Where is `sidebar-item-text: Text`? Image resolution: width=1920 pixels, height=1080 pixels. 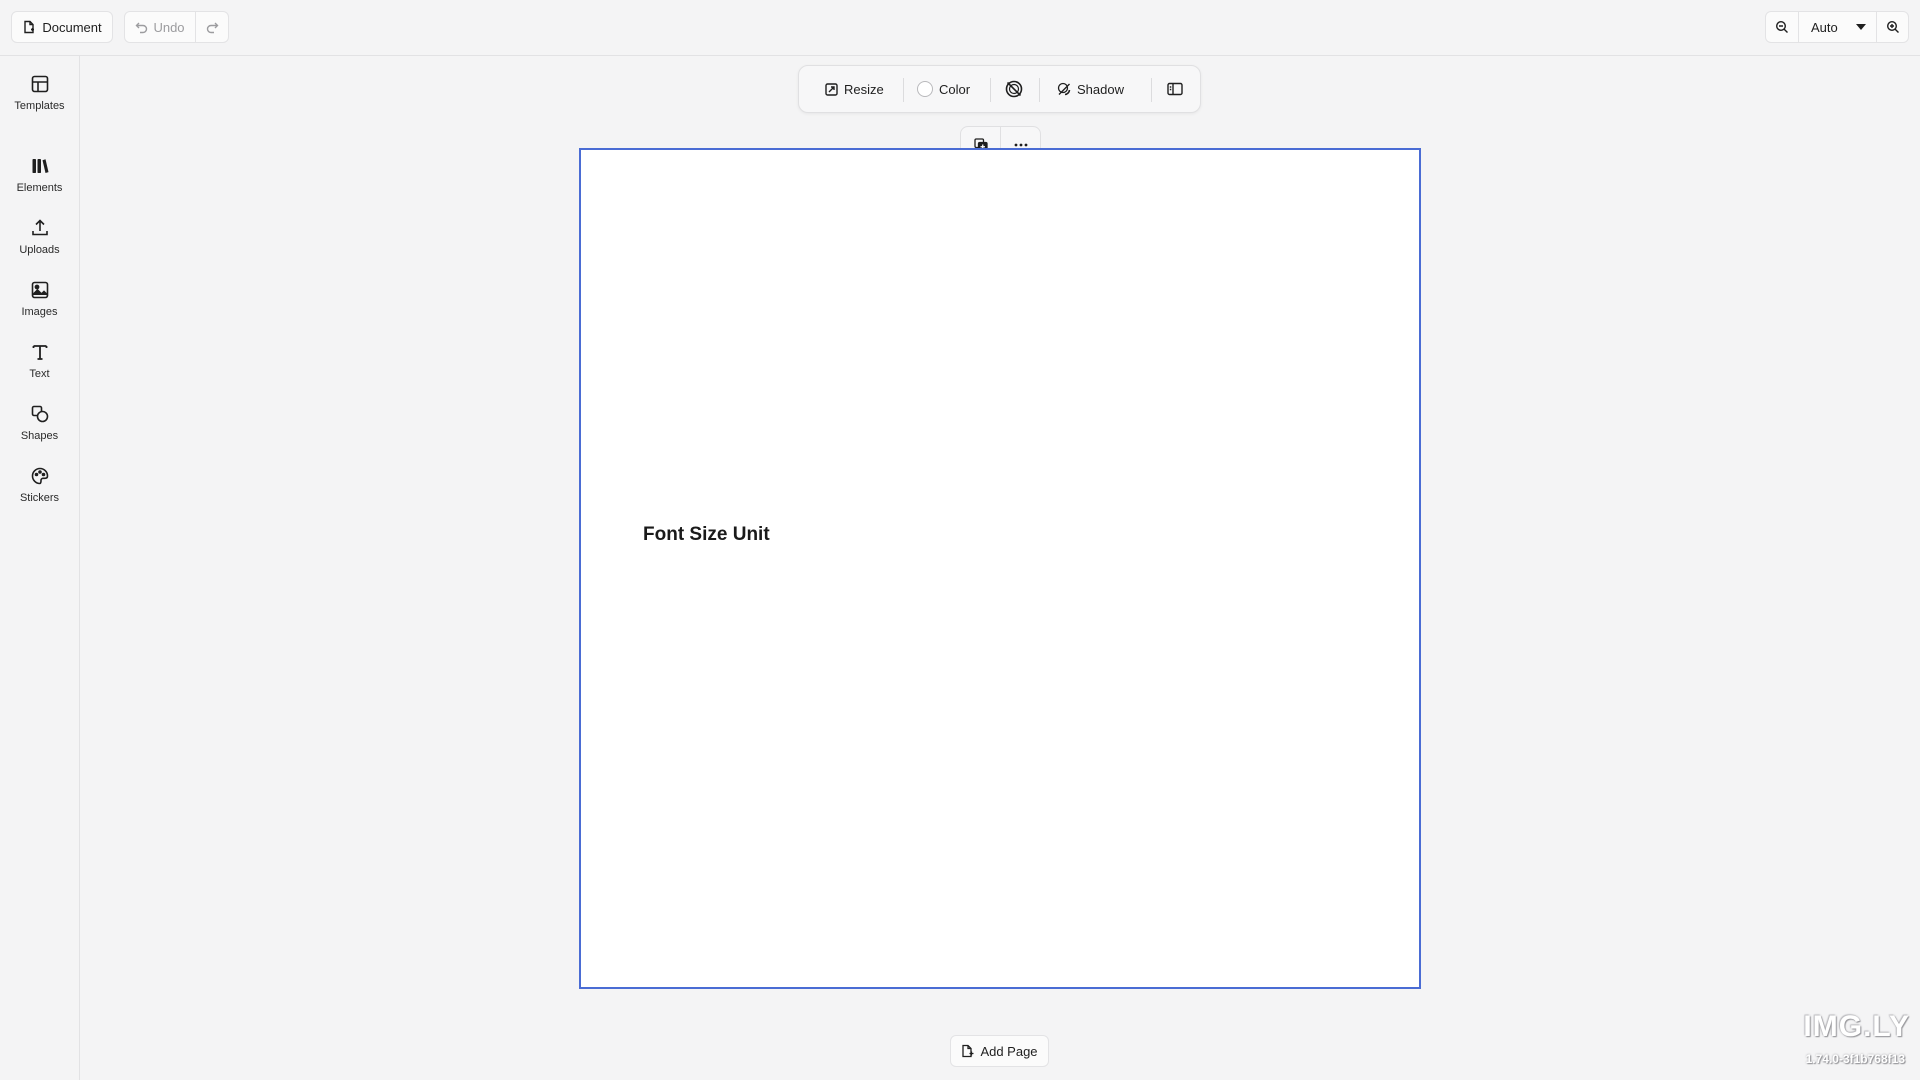 sidebar-item-text: Text is located at coordinates (39, 366).